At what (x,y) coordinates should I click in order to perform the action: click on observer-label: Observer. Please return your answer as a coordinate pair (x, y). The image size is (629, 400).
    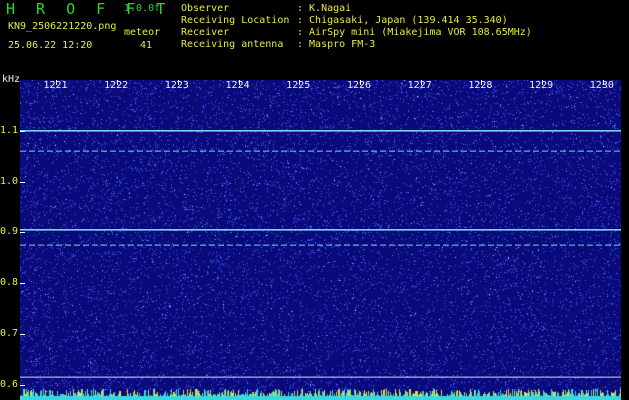
    Looking at the image, I should click on (205, 8).